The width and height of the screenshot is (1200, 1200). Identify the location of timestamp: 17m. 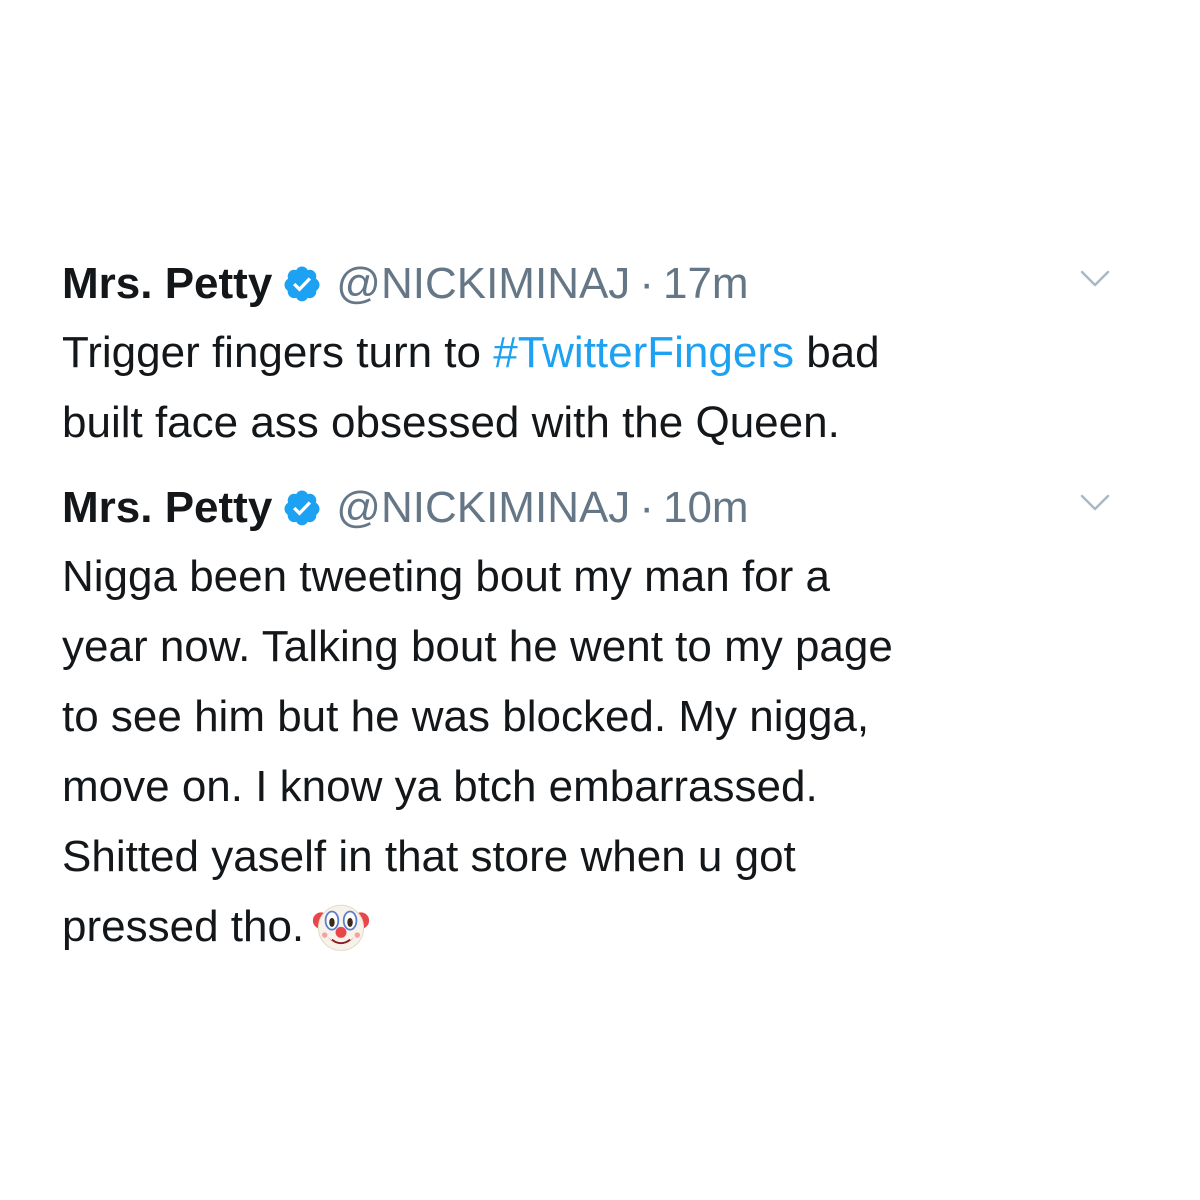
(706, 284).